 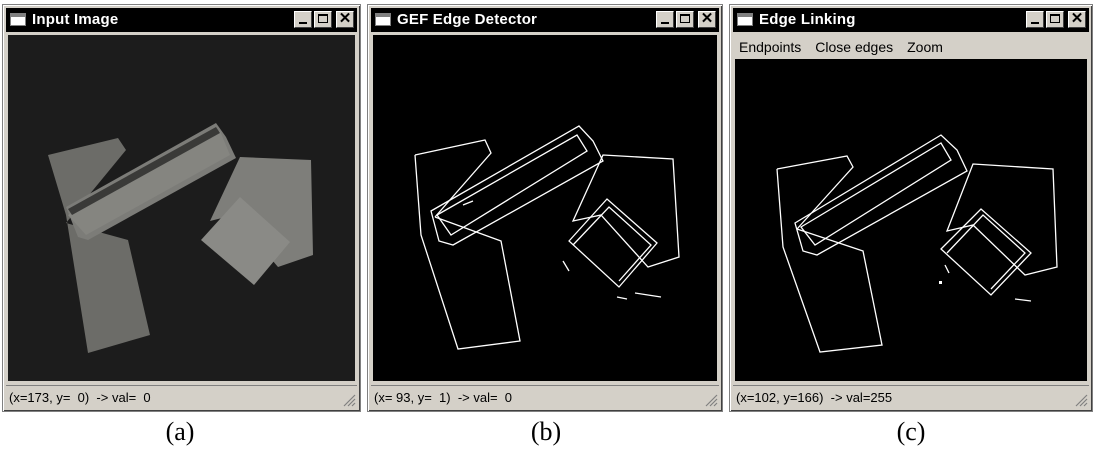 What do you see at coordinates (546, 431) in the screenshot?
I see `caption-b: (b)` at bounding box center [546, 431].